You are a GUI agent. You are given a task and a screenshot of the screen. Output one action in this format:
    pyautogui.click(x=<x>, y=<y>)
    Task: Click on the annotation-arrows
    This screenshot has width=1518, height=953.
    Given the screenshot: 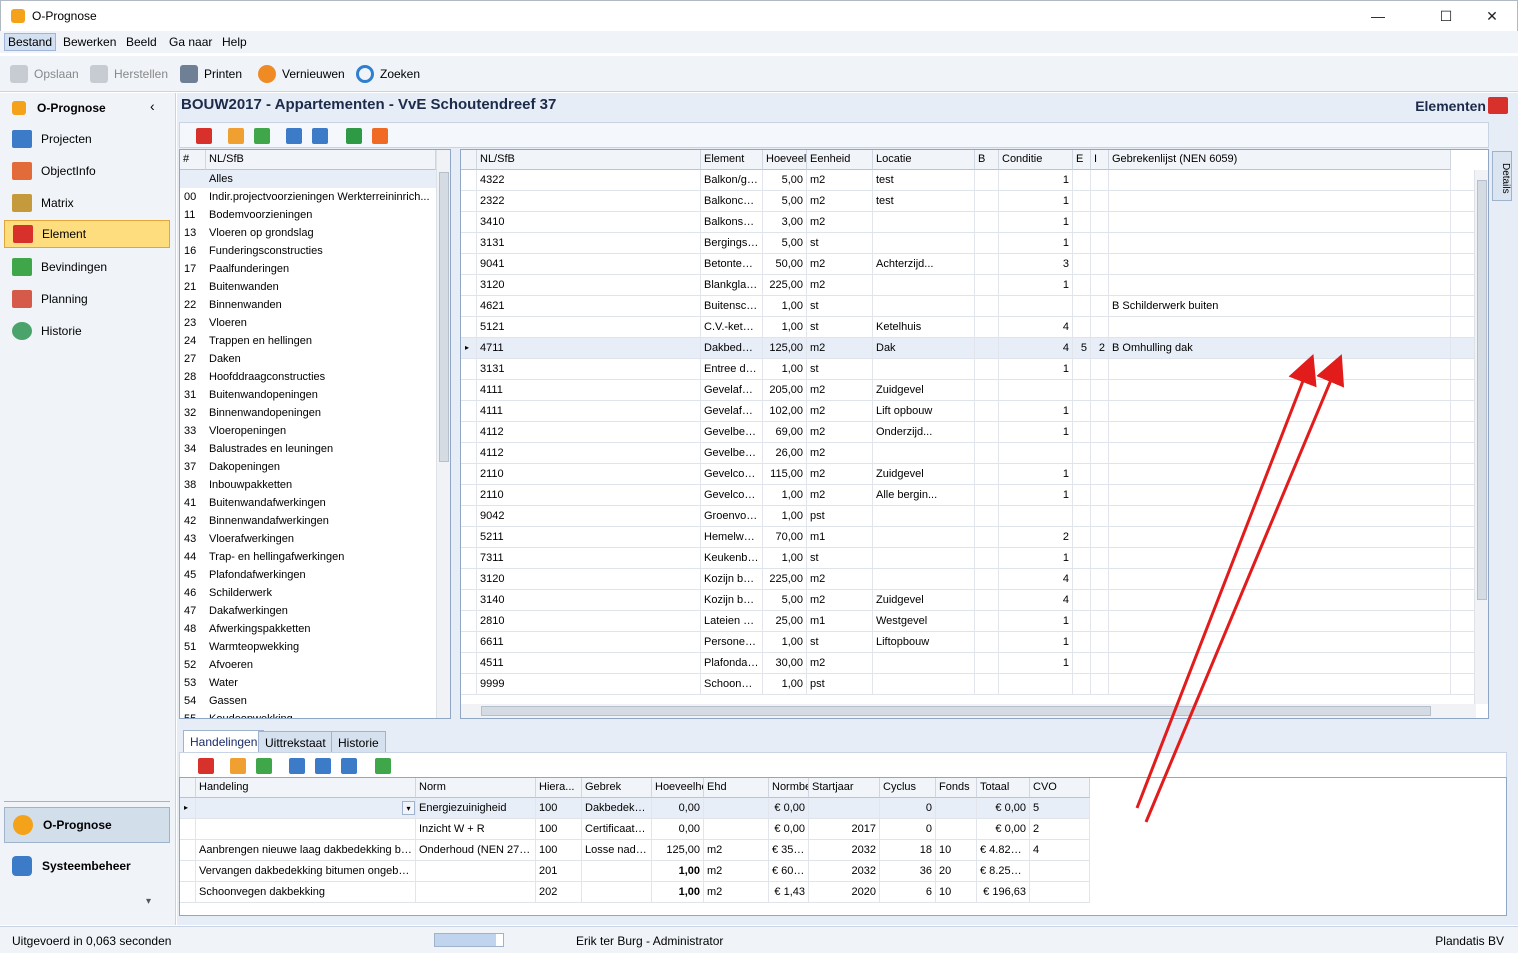 What is the action you would take?
    pyautogui.click(x=1240, y=588)
    